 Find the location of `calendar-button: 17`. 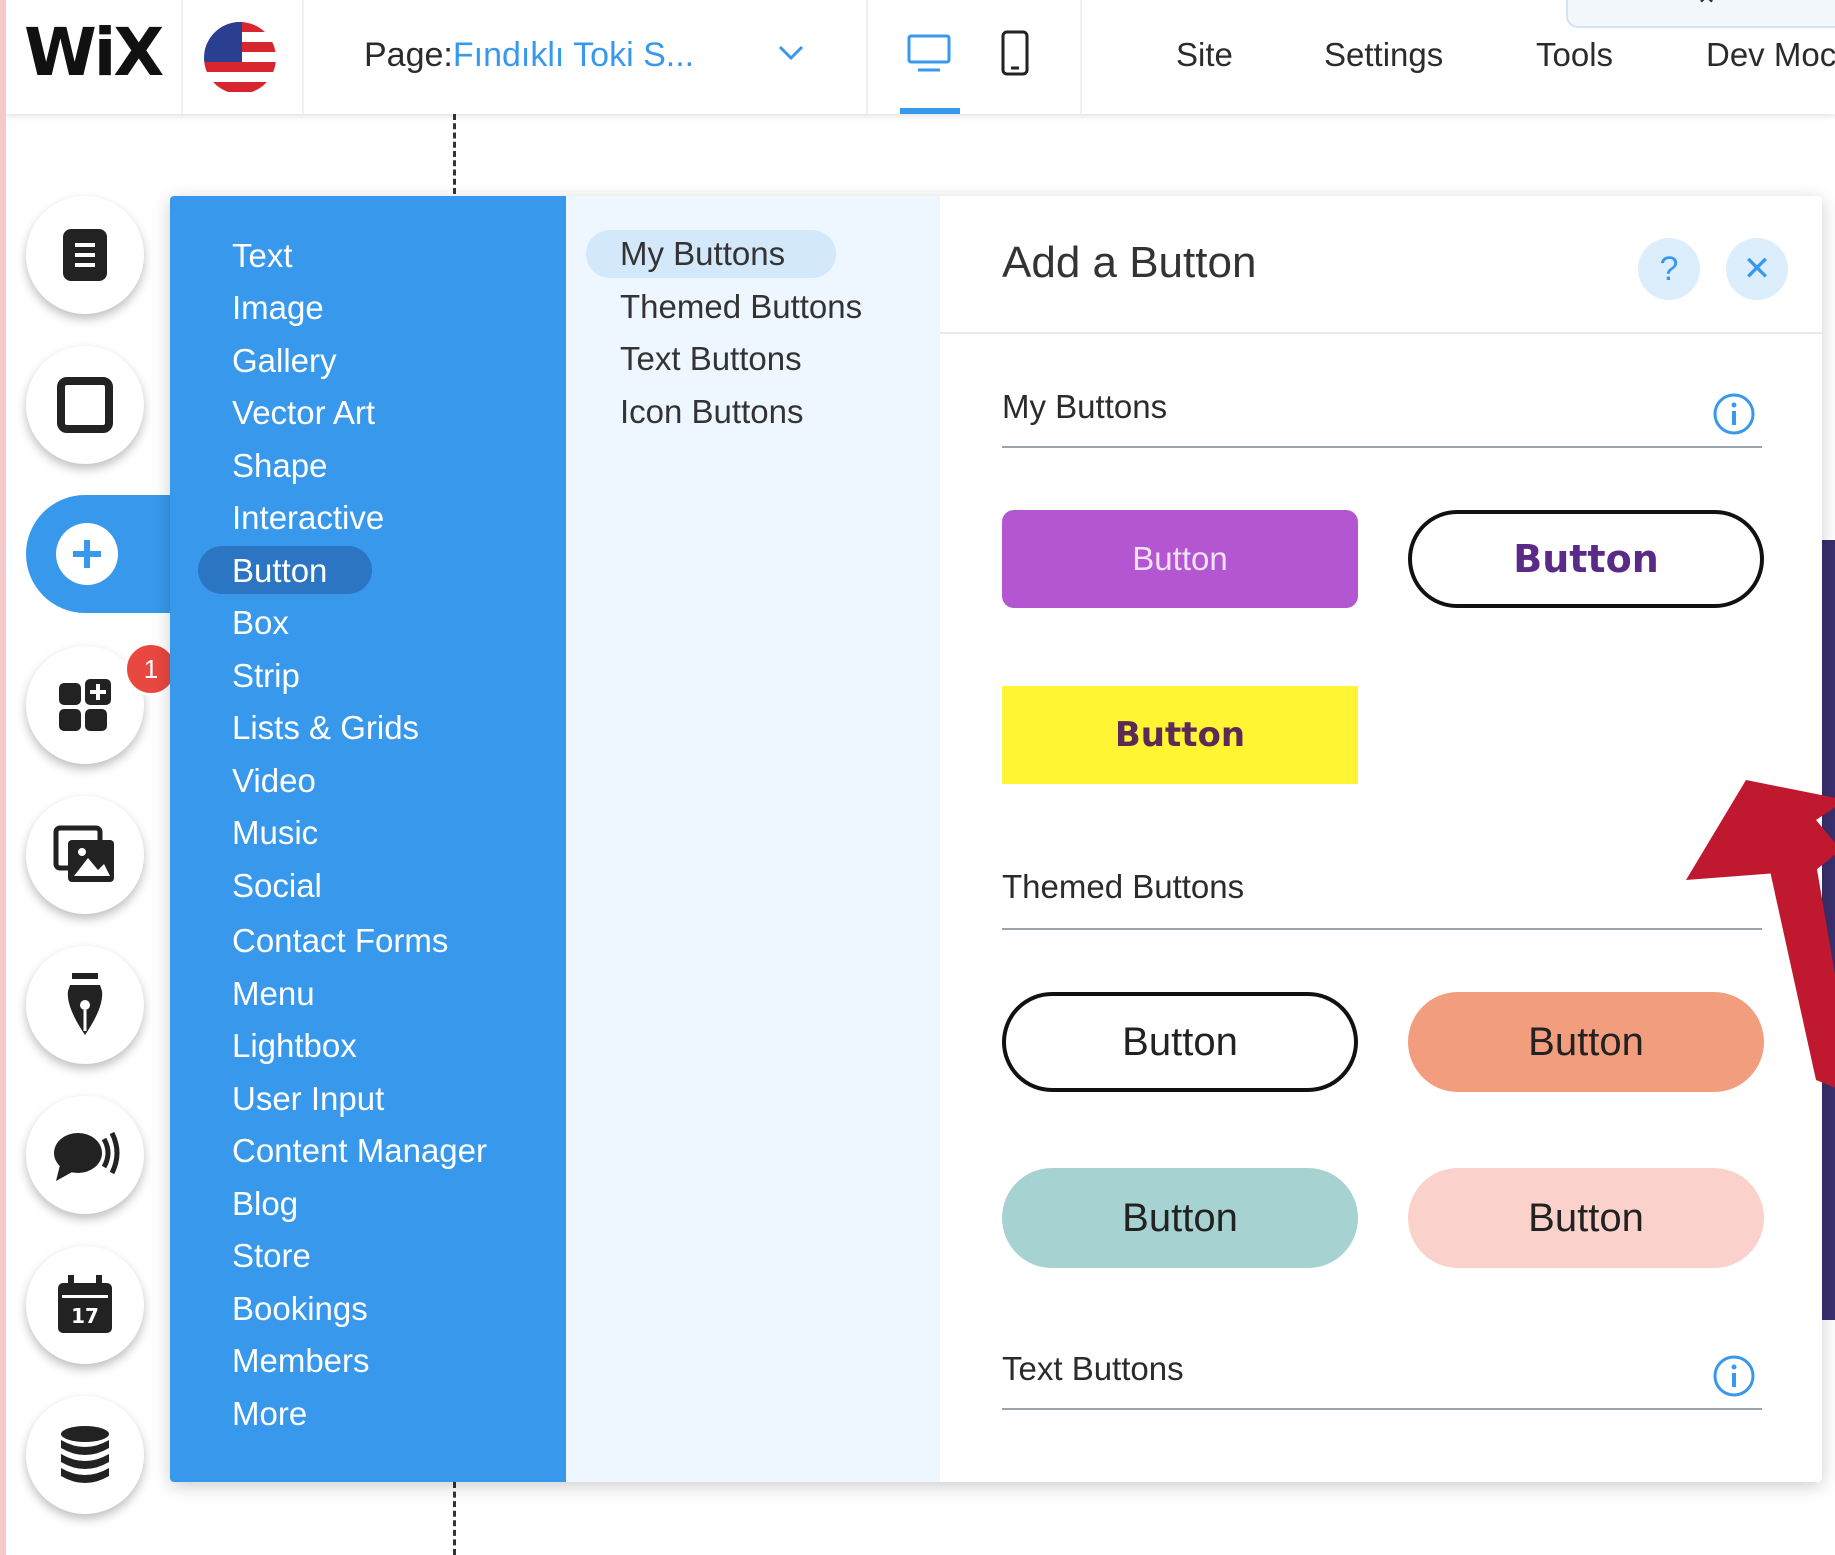

calendar-button: 17 is located at coordinates (85, 1305).